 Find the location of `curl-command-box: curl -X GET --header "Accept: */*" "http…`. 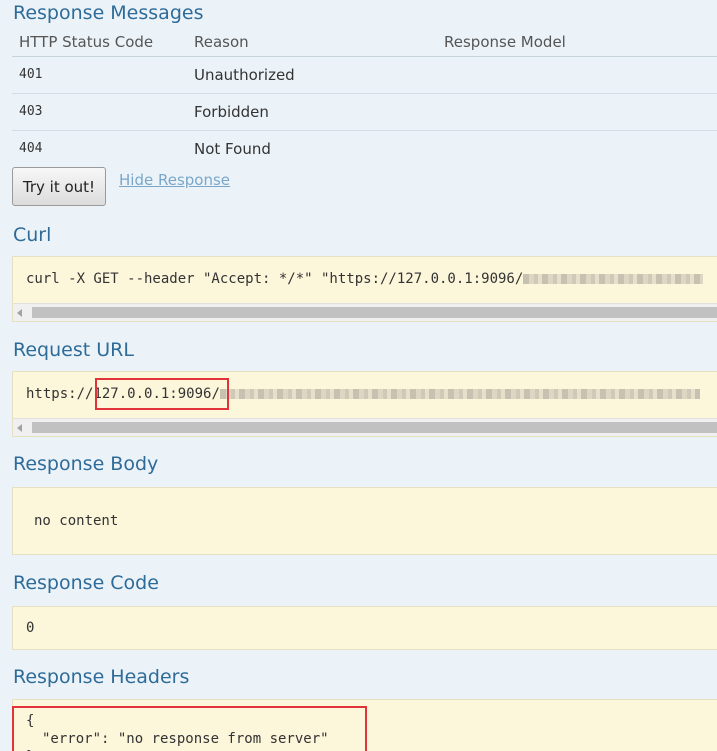

curl-command-box: curl -X GET --header "Accept: */*" "http… is located at coordinates (364, 289).